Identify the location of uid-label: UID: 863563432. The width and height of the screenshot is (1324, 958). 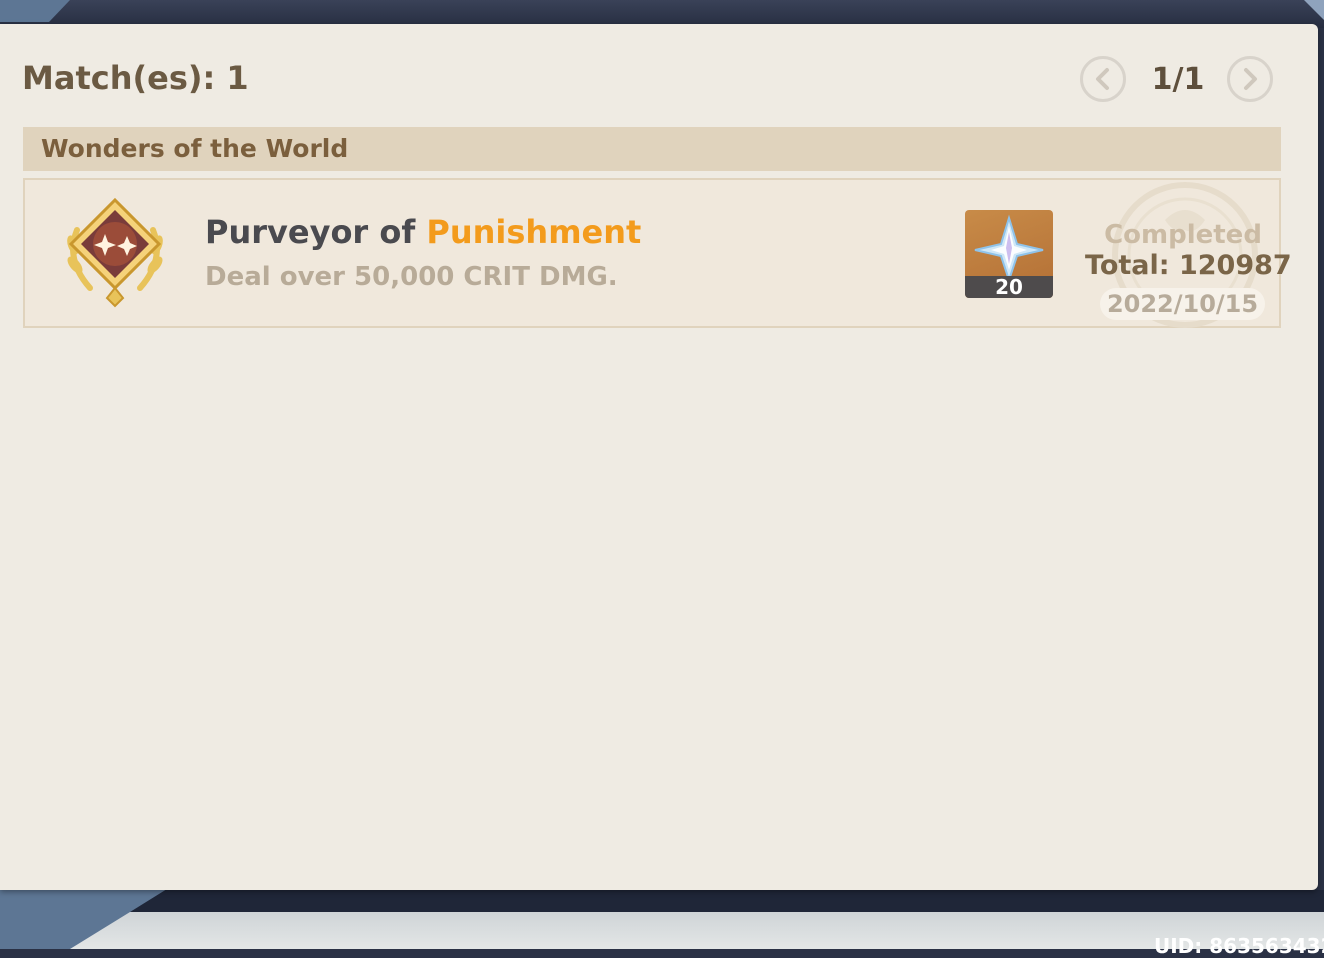
(1239, 946).